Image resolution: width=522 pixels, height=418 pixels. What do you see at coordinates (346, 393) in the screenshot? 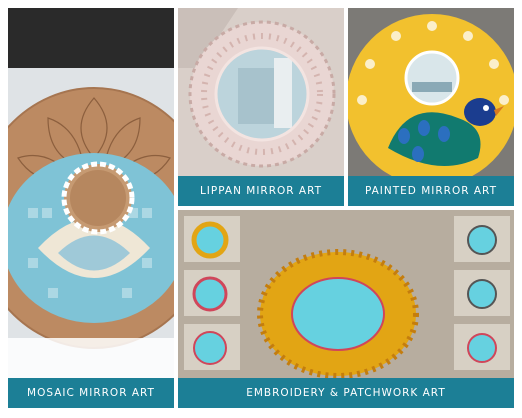
I see `embroidery-caption: EMBROIDERY & PATCHWORK ART` at bounding box center [346, 393].